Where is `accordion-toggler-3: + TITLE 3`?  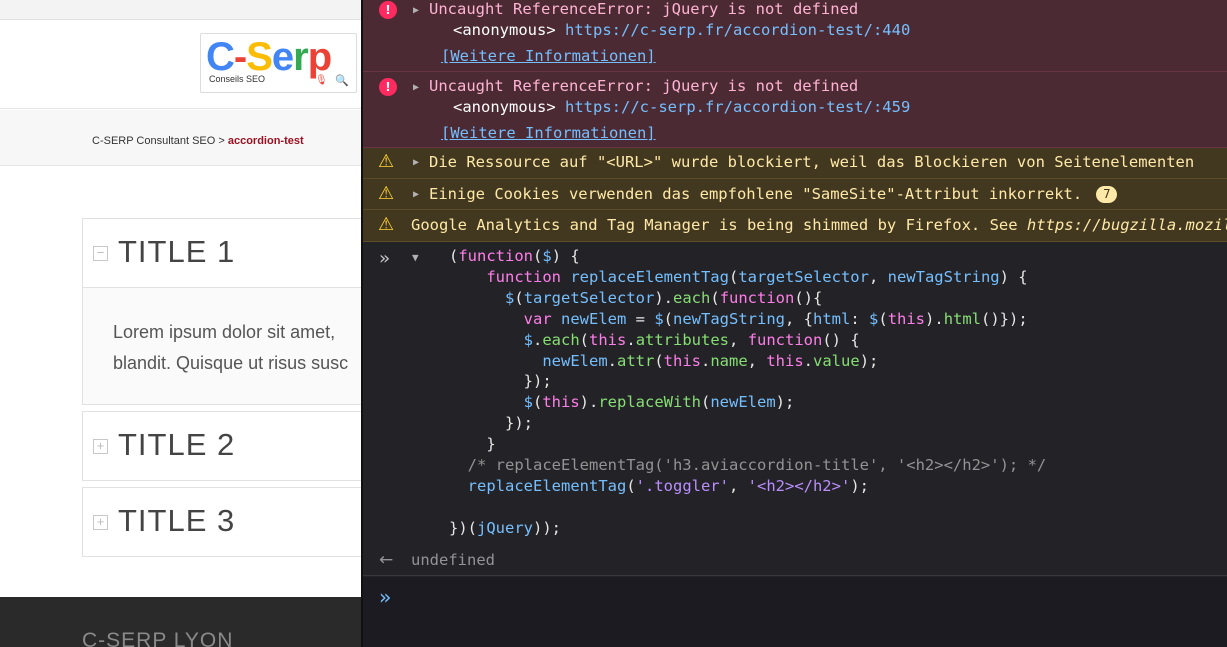 accordion-toggler-3: + TITLE 3 is located at coordinates (222, 522).